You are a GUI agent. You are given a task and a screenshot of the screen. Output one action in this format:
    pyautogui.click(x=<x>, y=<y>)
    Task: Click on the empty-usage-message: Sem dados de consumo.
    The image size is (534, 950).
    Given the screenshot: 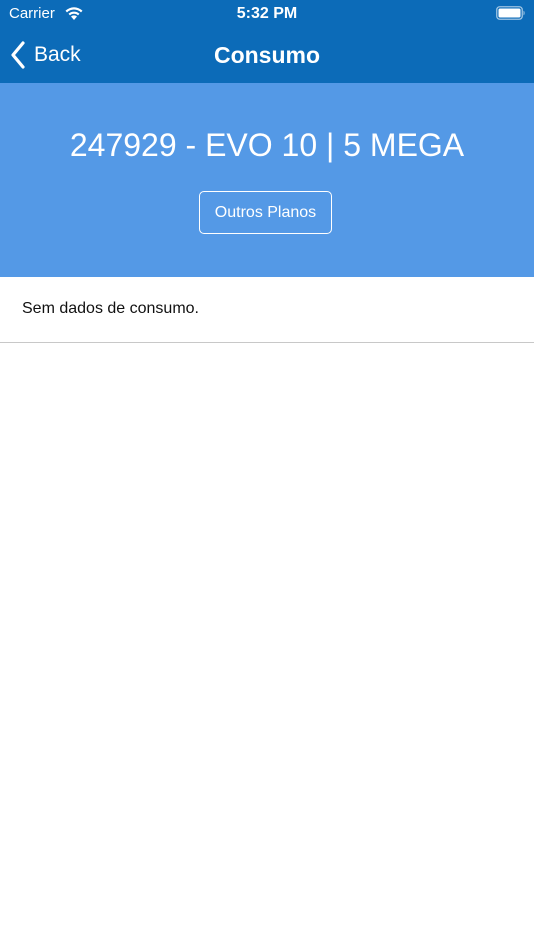 What is the action you would take?
    pyautogui.click(x=110, y=308)
    